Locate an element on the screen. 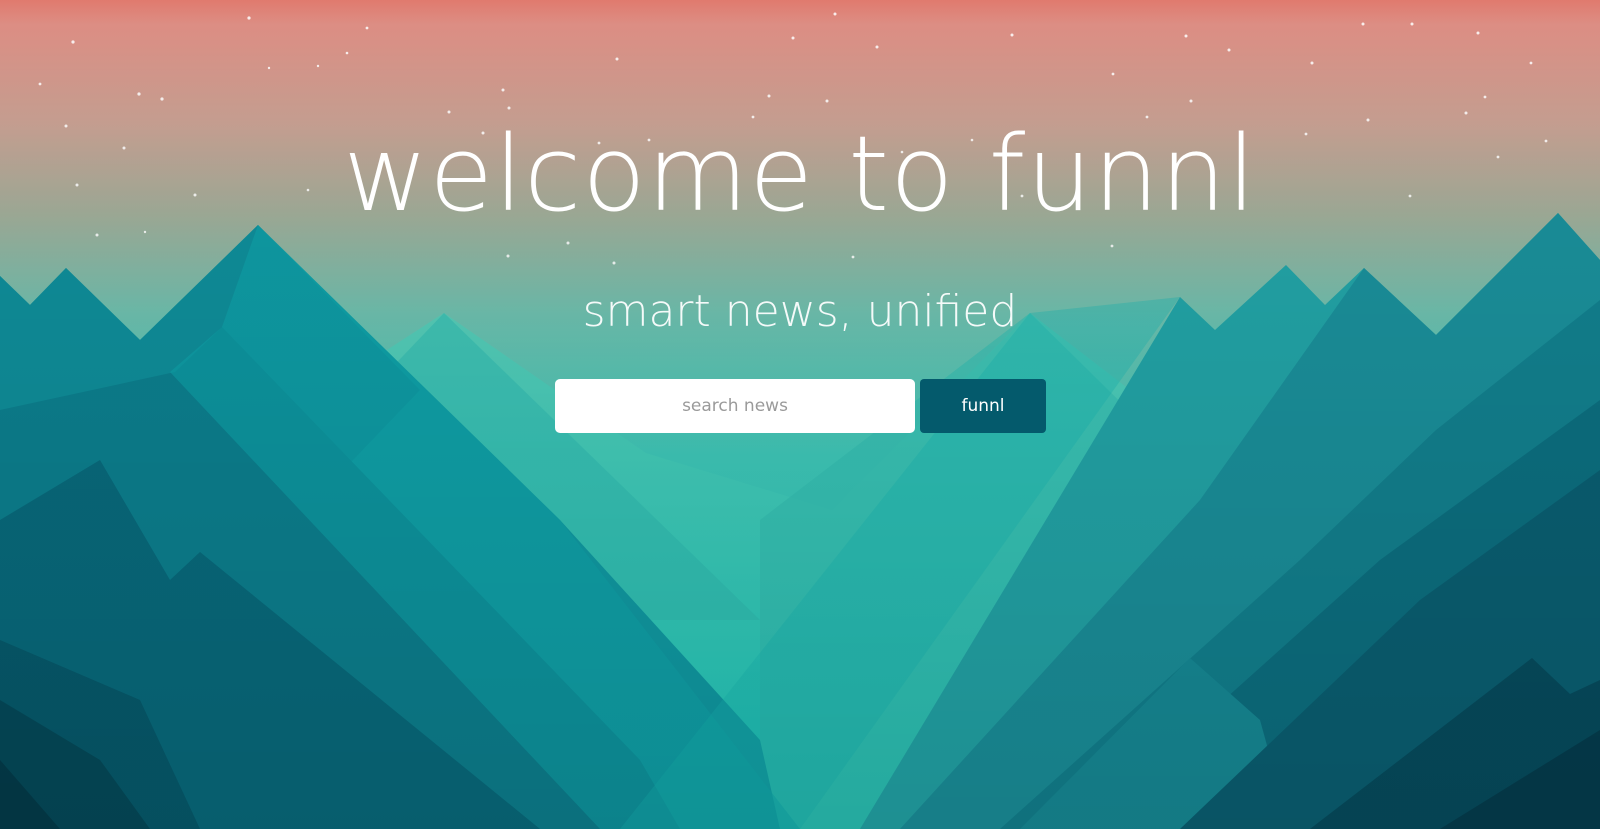  page-subtitle: smart news, unified is located at coordinates (800, 311).